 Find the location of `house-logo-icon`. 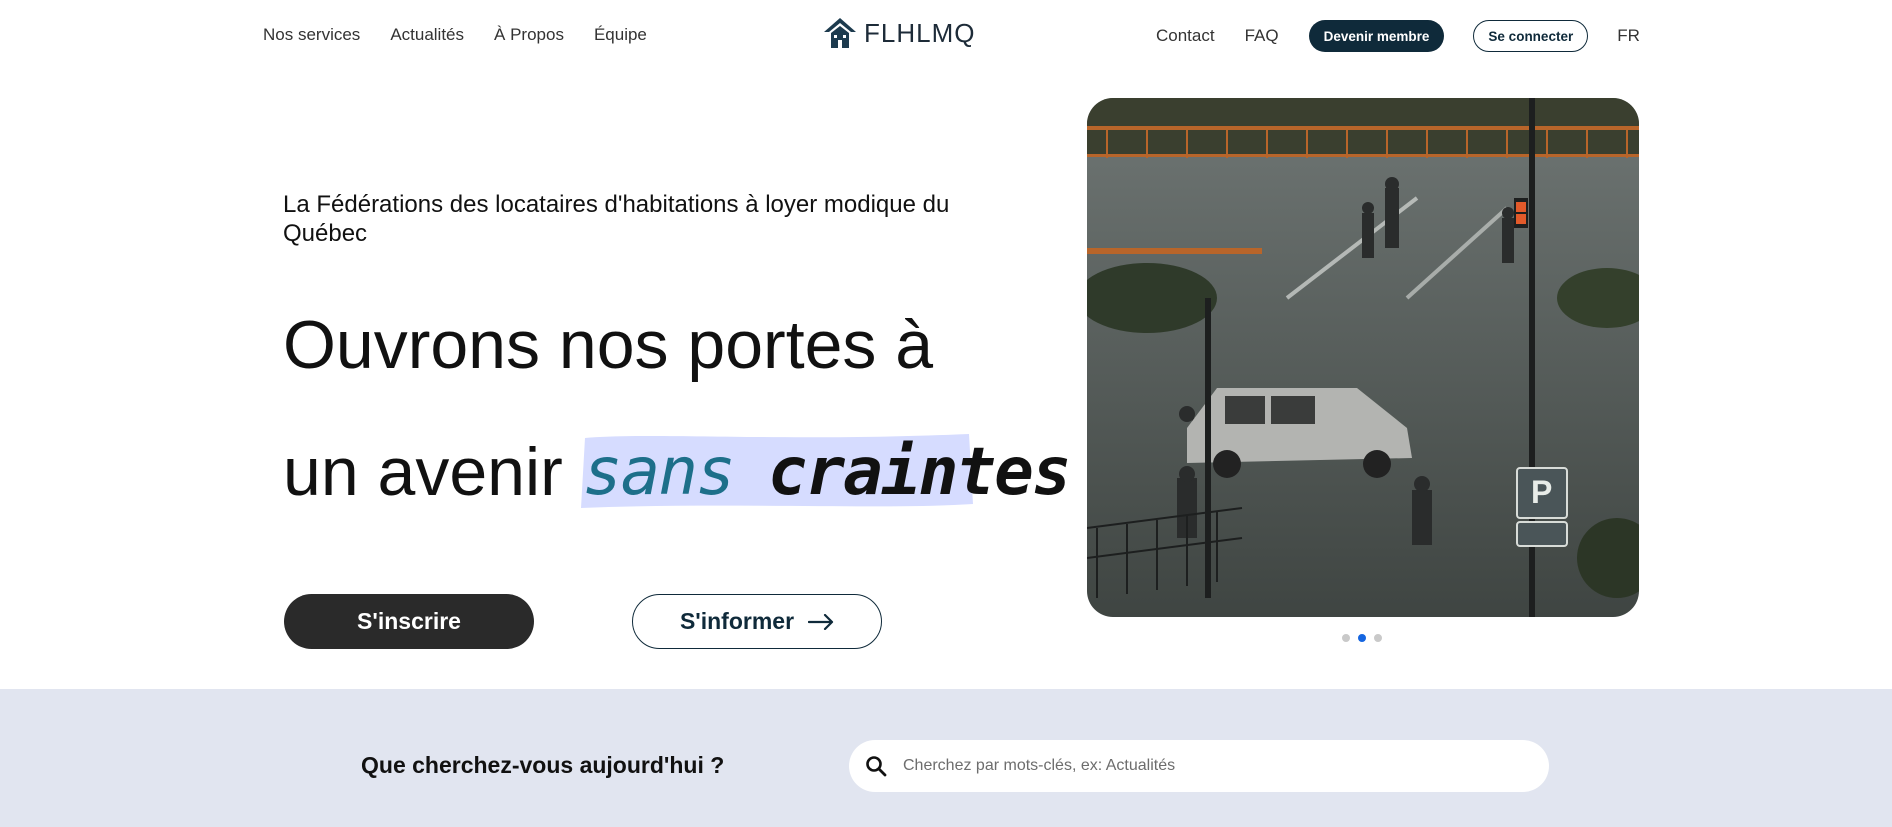

house-logo-icon is located at coordinates (840, 33).